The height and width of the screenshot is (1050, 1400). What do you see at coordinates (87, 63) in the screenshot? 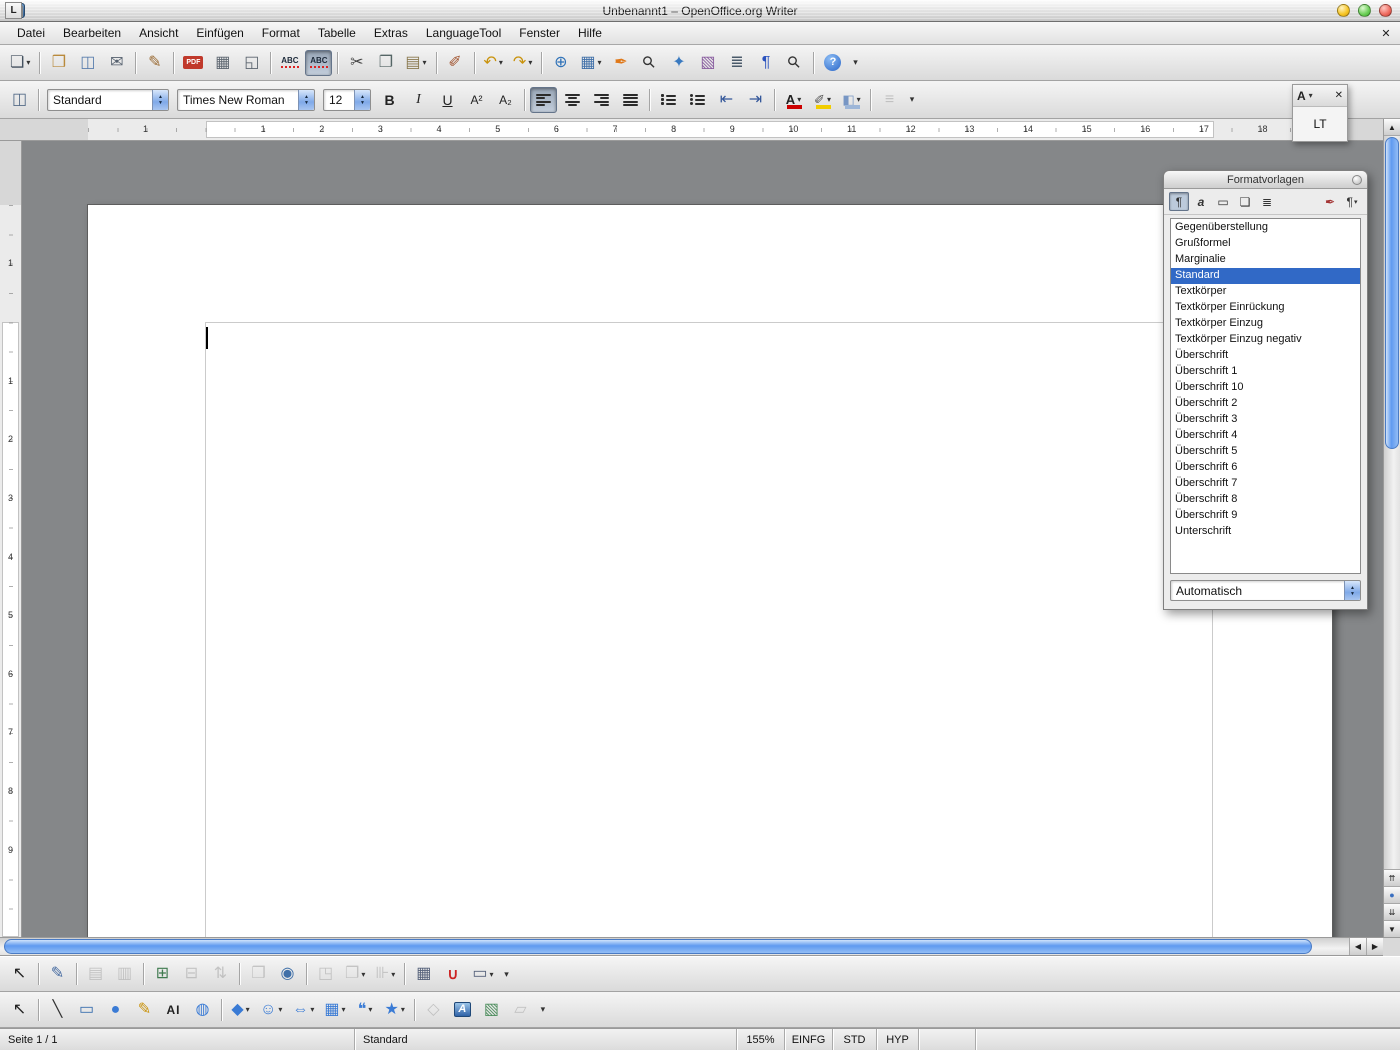
I see `save-button: ◫` at bounding box center [87, 63].